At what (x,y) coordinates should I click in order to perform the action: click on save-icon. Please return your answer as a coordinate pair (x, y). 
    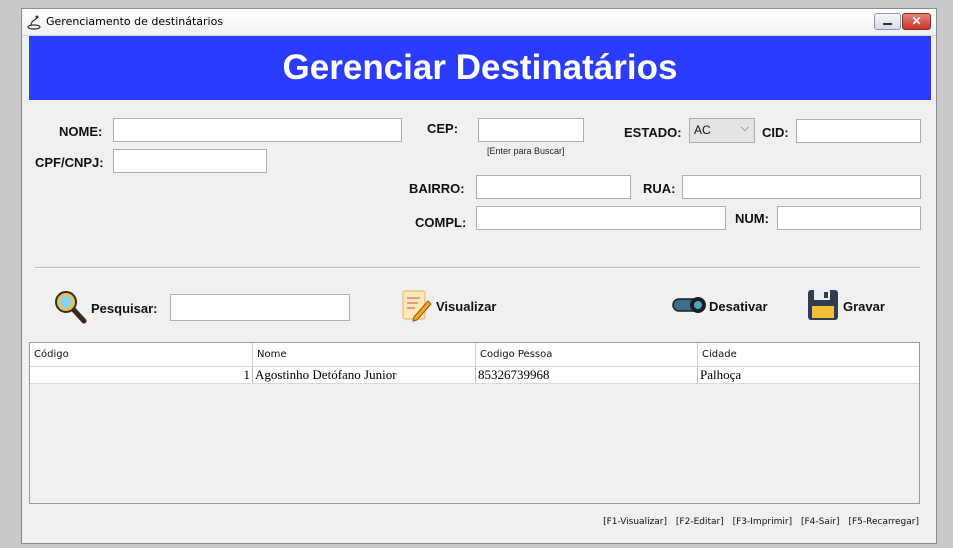
    Looking at the image, I should click on (823, 305).